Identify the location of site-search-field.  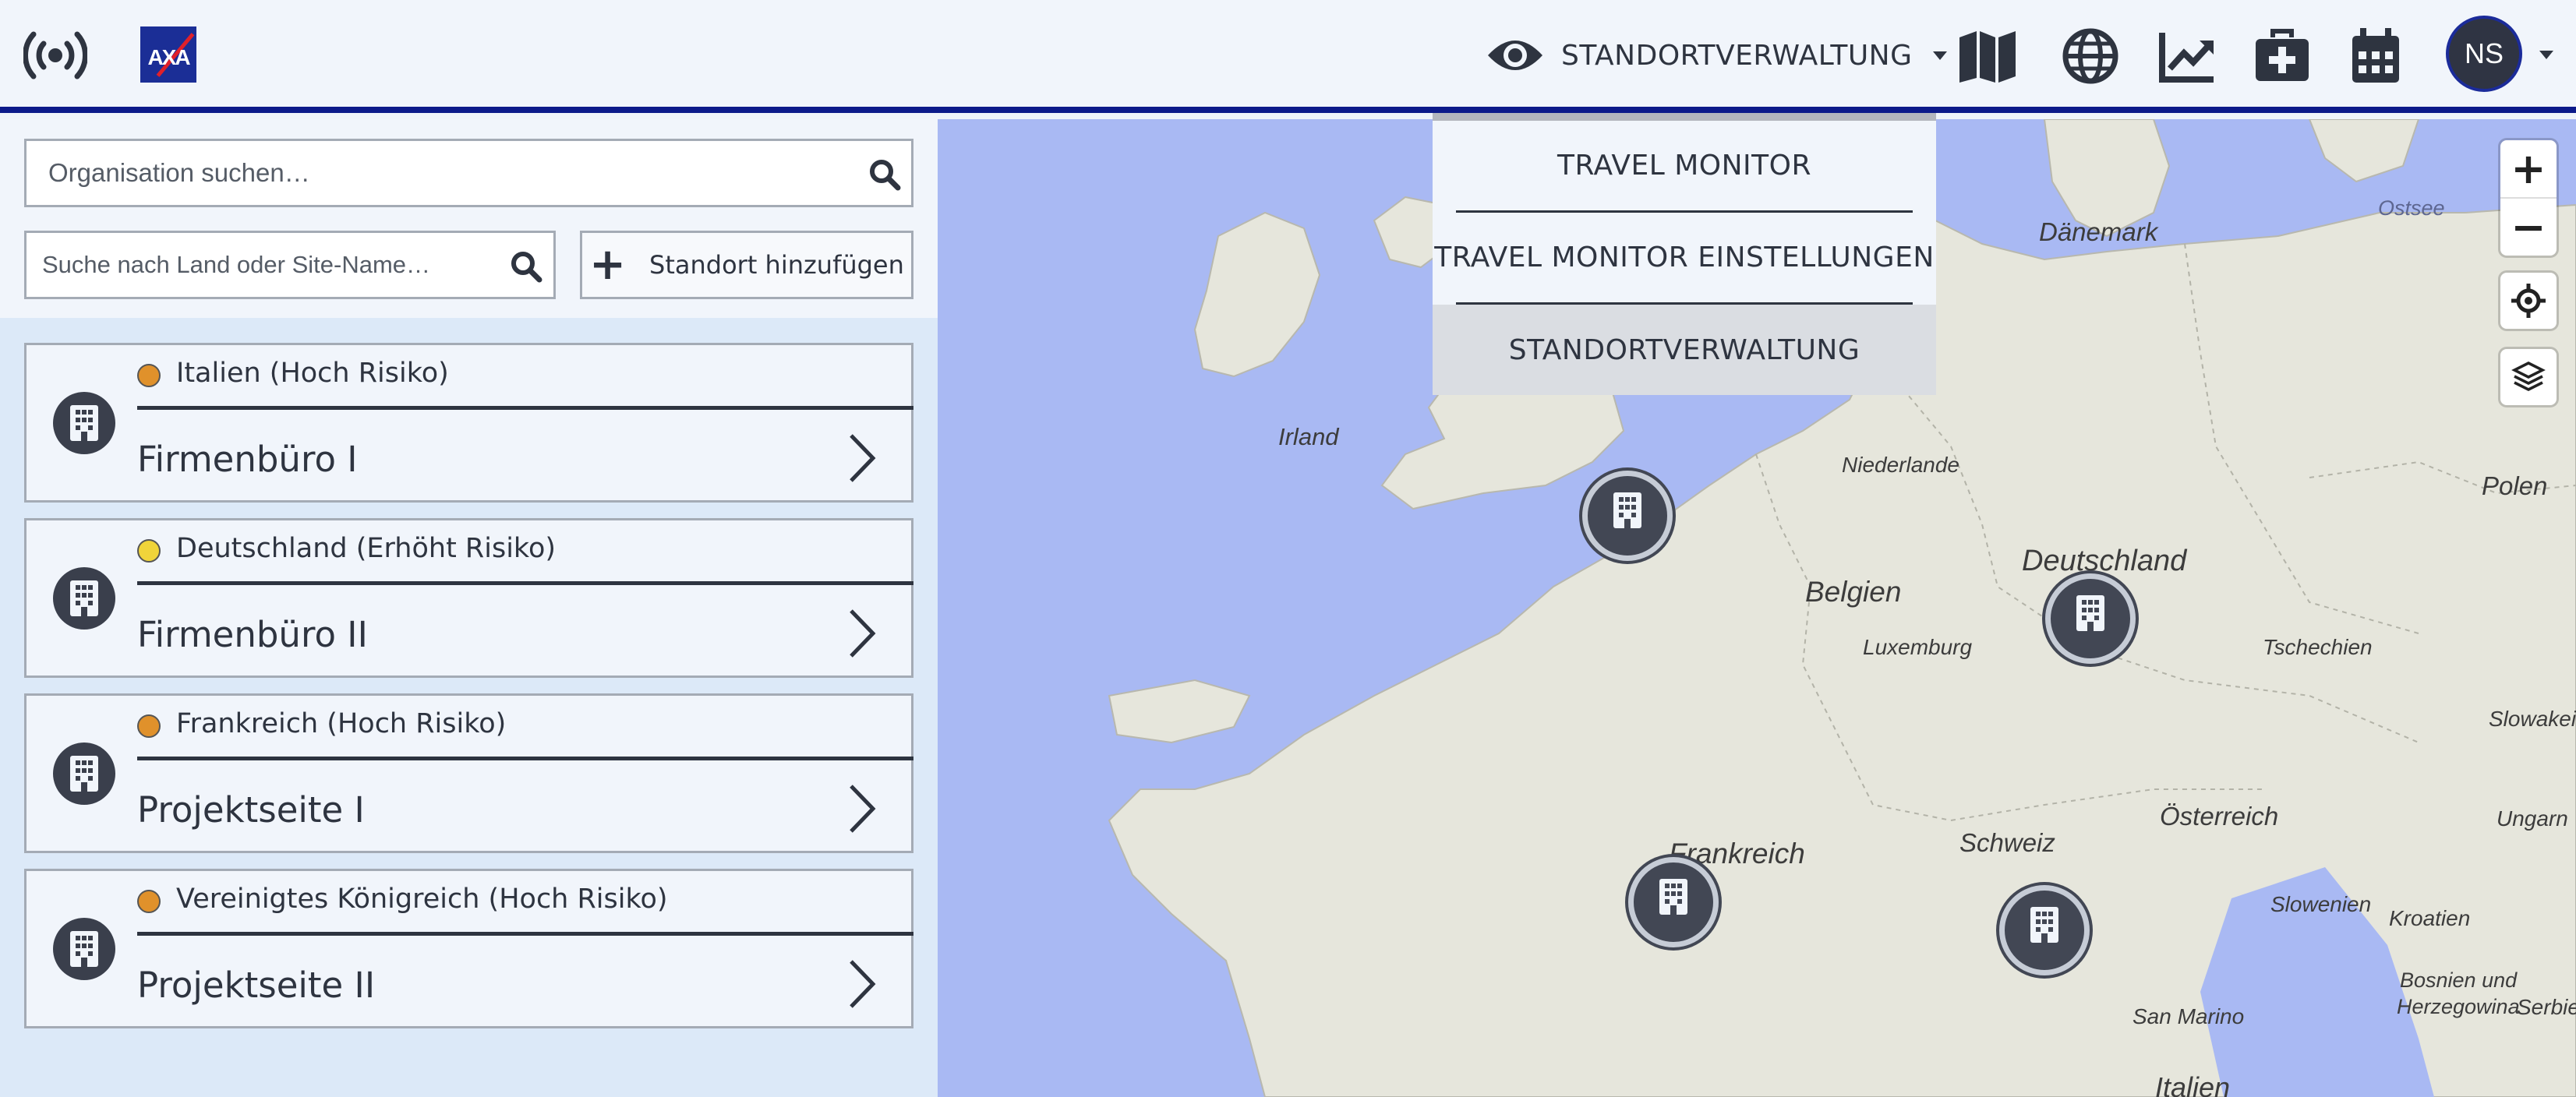
(290, 265).